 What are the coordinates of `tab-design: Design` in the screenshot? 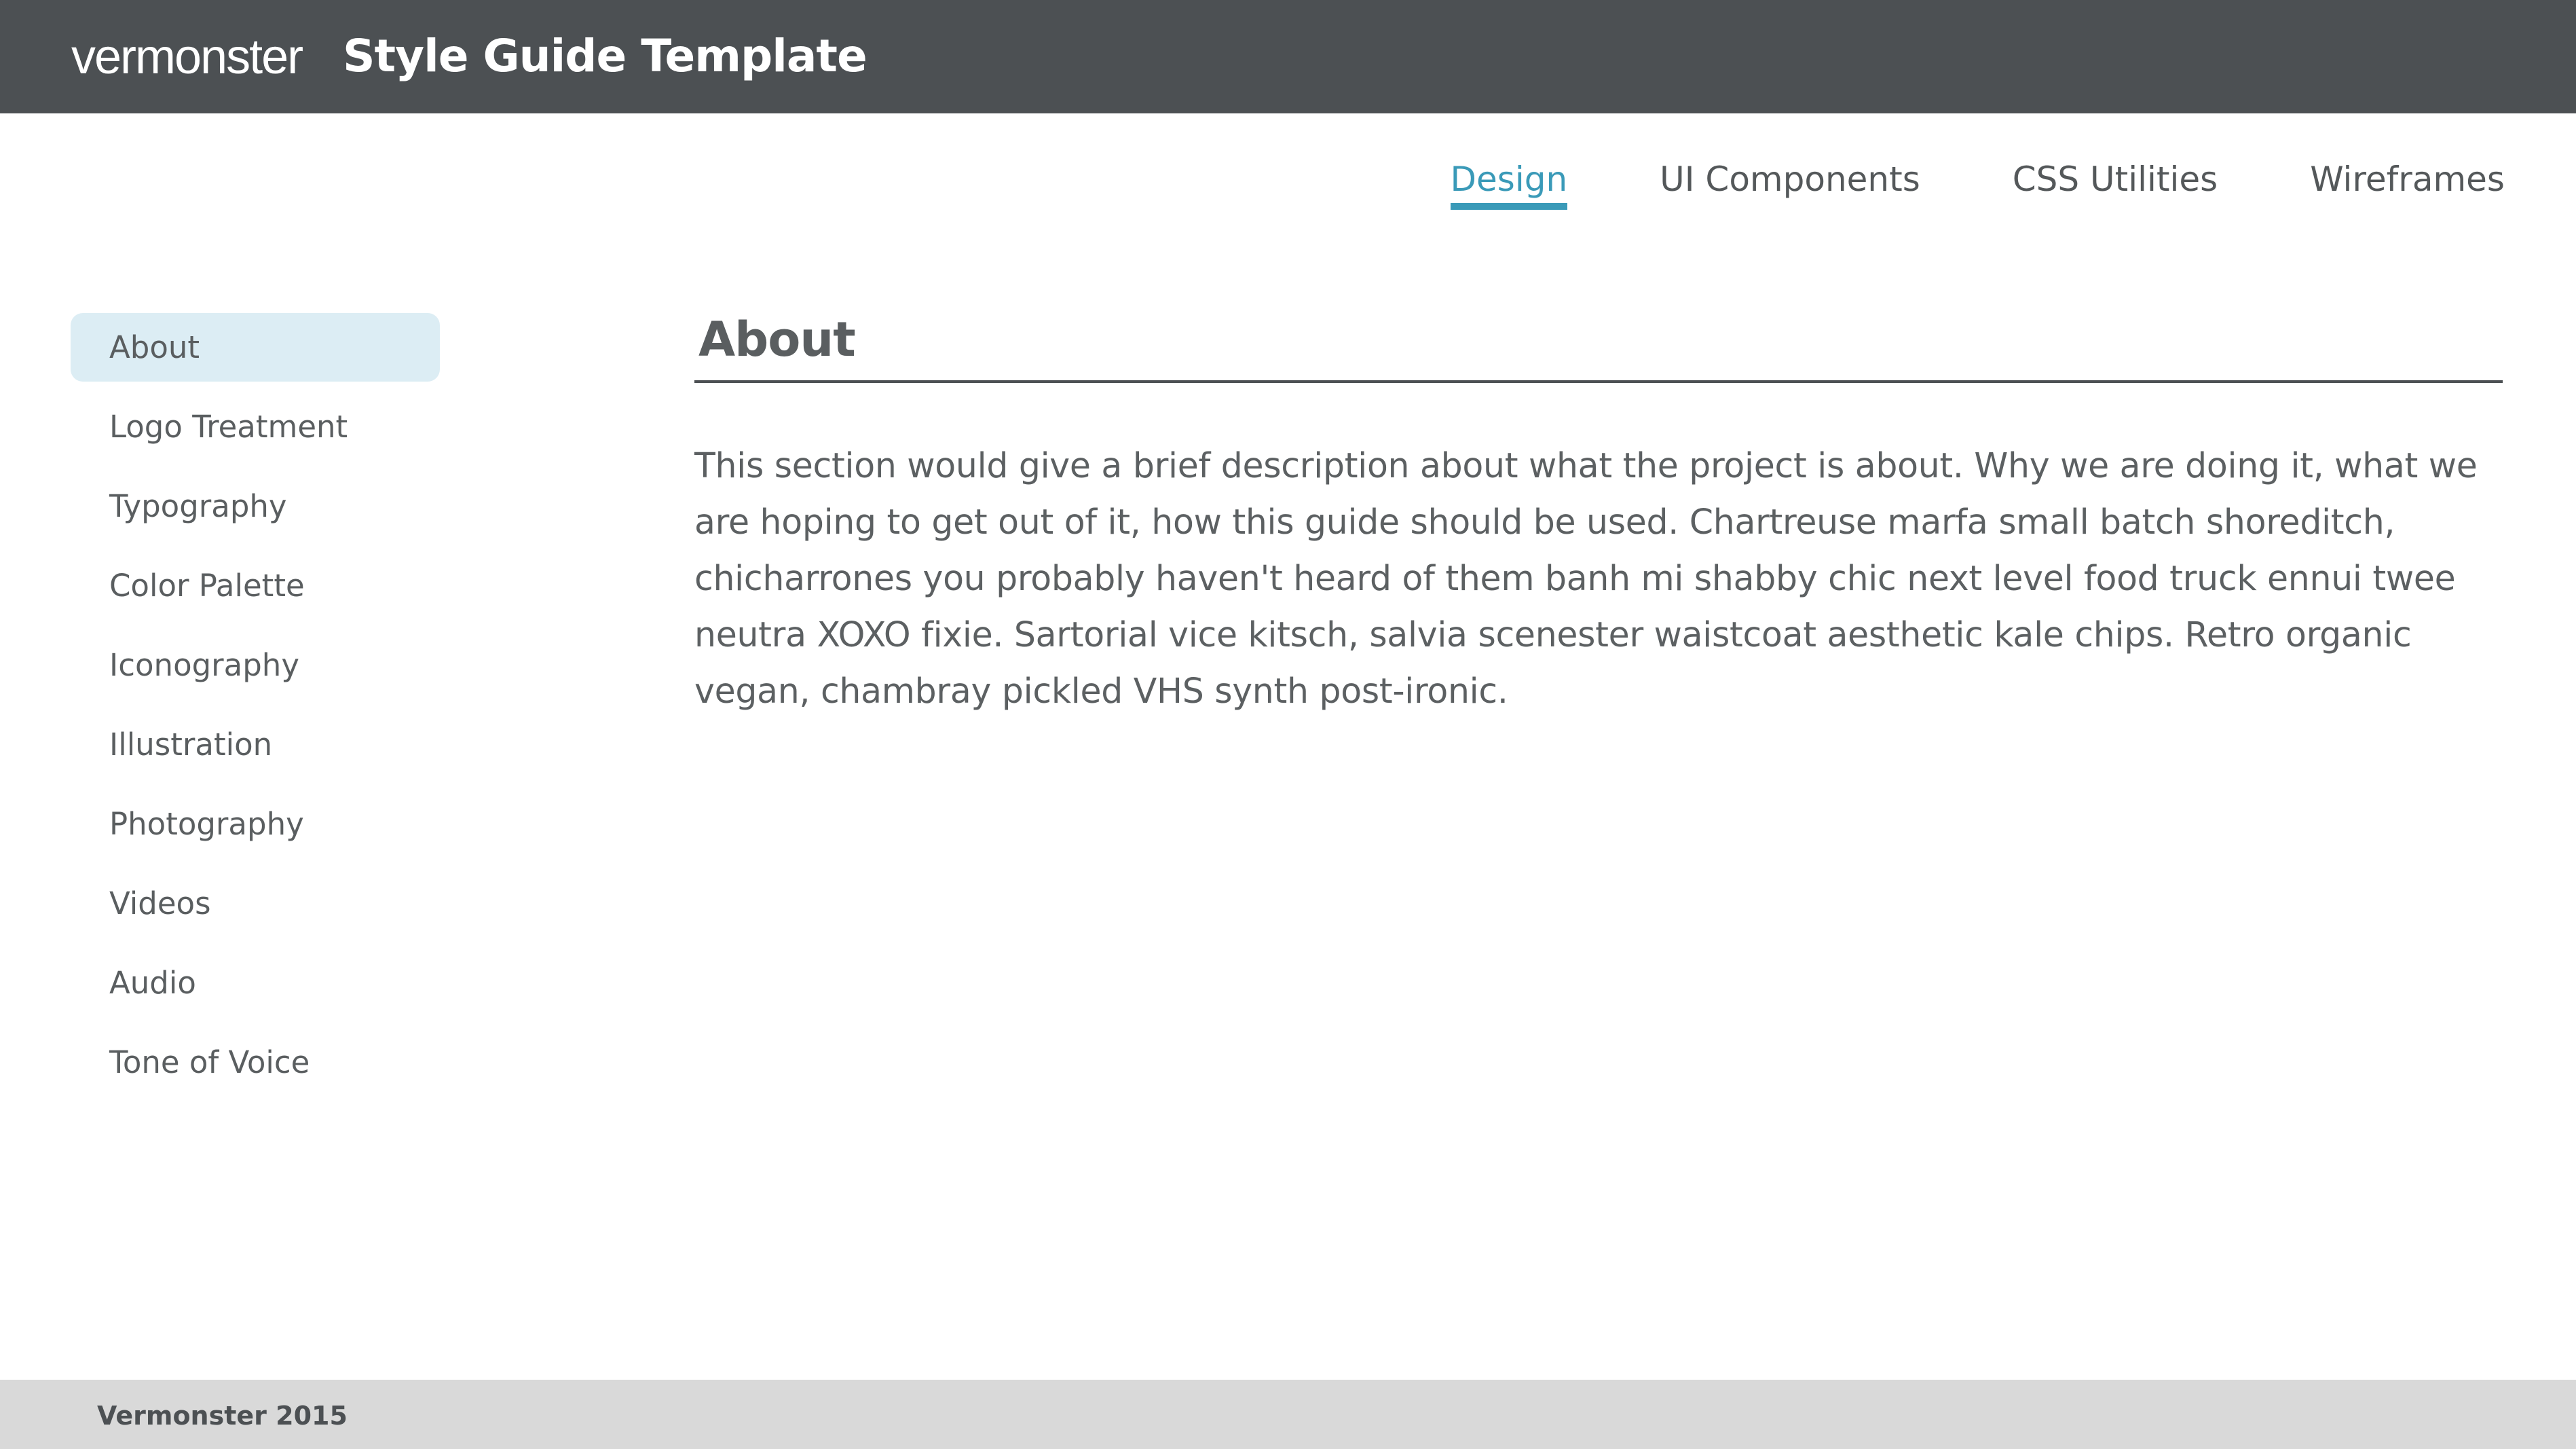 It's located at (1508, 182).